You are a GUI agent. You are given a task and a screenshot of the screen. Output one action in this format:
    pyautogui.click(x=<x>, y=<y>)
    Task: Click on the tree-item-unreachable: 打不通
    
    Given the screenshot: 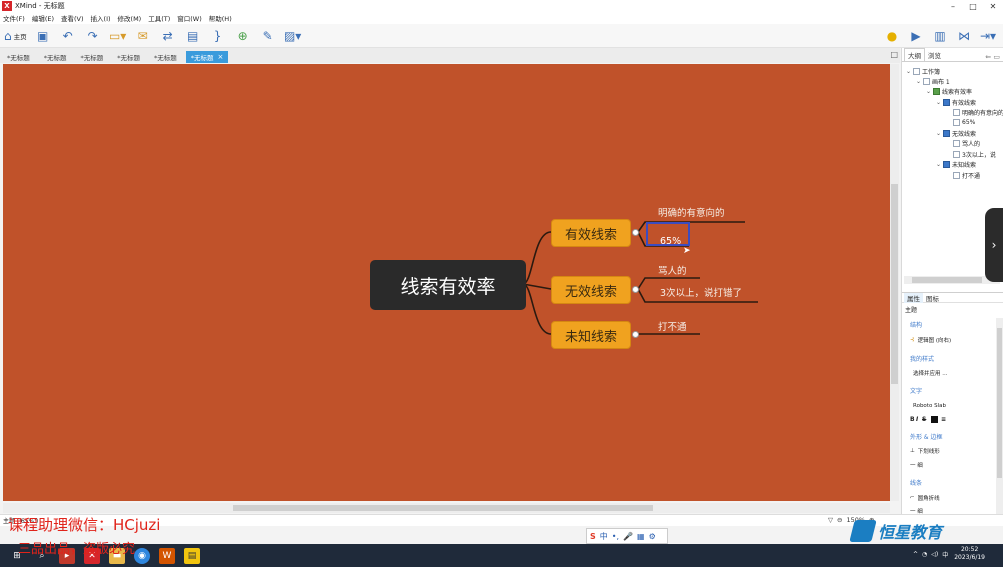 What is the action you would take?
    pyautogui.click(x=966, y=175)
    